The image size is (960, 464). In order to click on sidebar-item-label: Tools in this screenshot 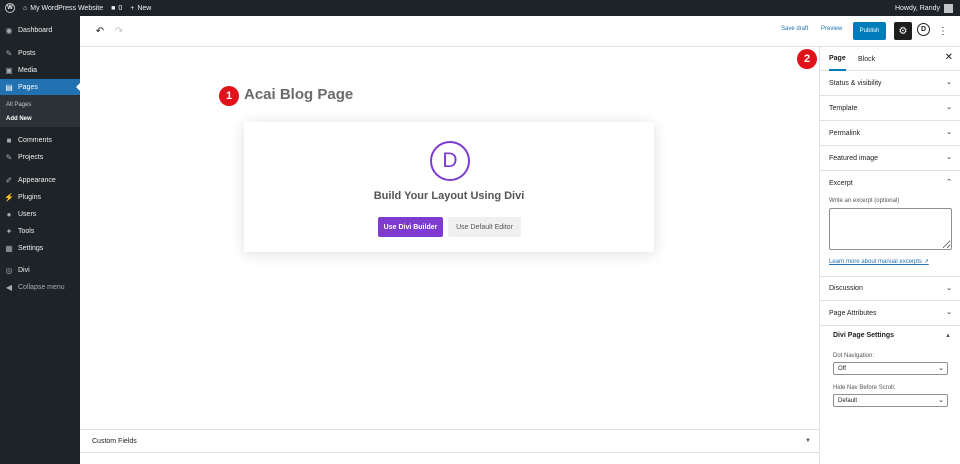, I will do `click(26, 231)`.